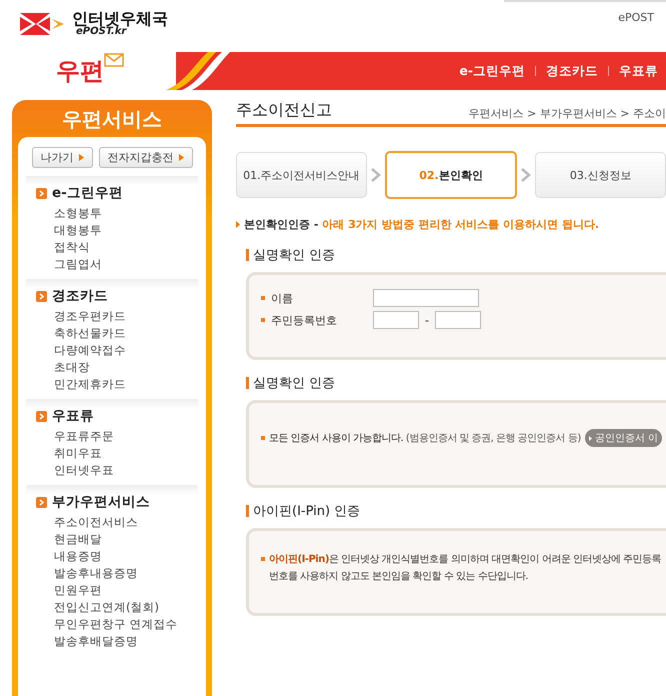 The height and width of the screenshot is (696, 666). I want to click on top-link: ePOST, so click(585, 12).